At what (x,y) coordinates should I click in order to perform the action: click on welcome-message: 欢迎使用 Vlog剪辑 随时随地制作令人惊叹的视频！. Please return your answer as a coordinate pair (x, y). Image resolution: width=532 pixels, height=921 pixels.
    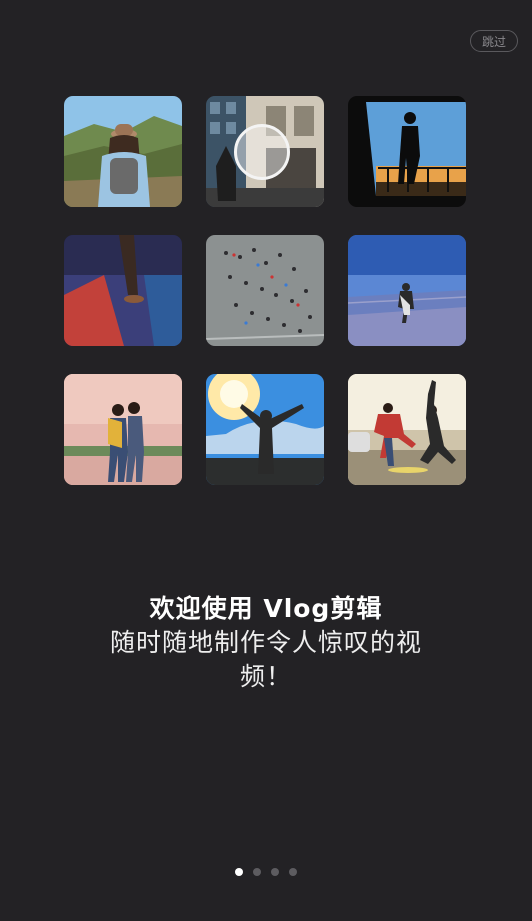
    Looking at the image, I should click on (266, 643).